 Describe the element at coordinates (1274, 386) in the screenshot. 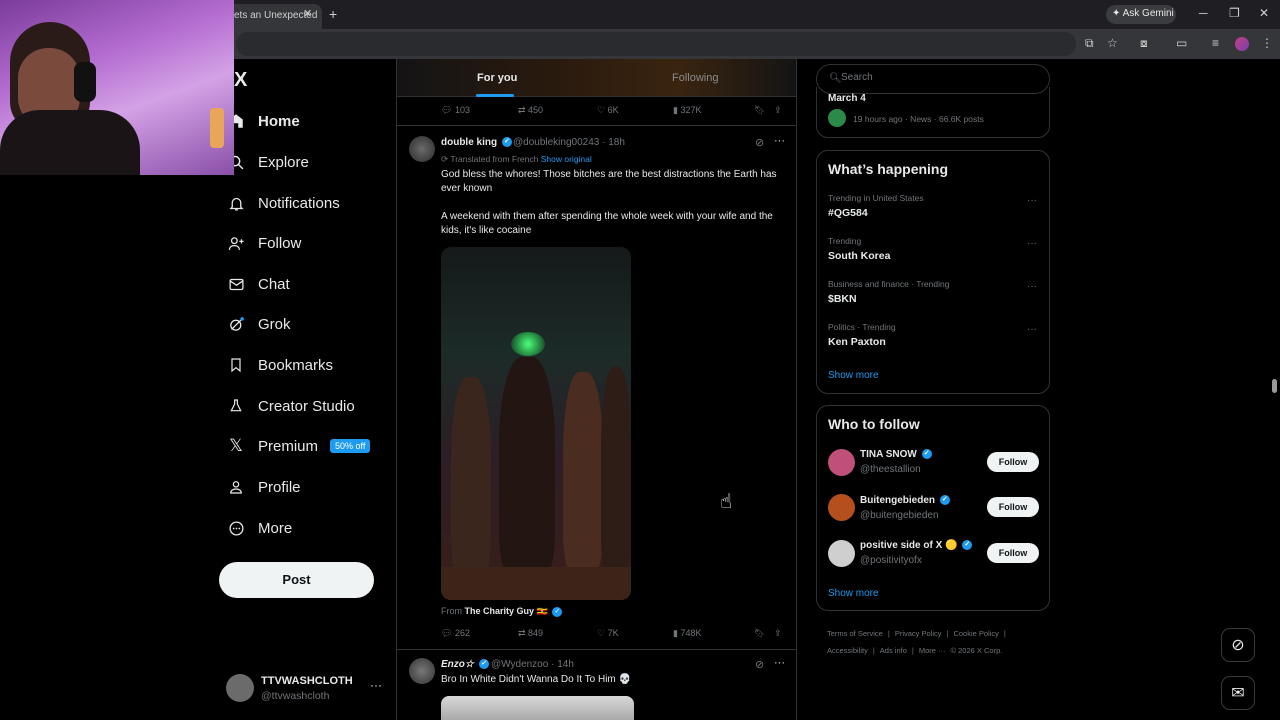

I see `scrollbar-thumb` at that location.